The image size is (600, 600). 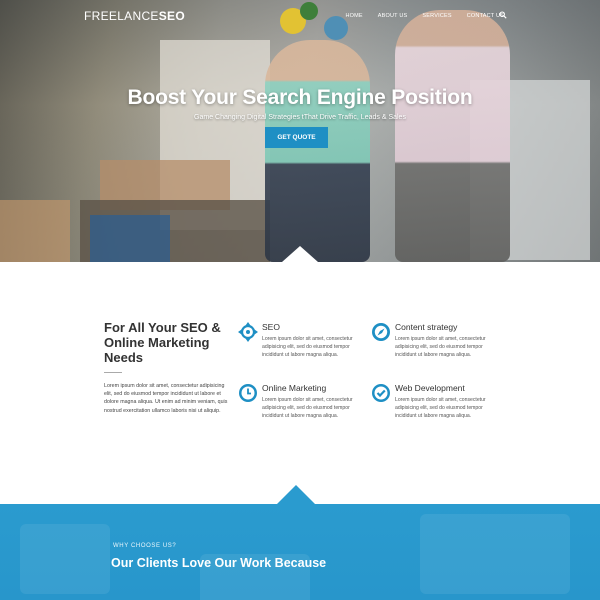 What do you see at coordinates (35, 231) in the screenshot?
I see `hero-photo-foreground` at bounding box center [35, 231].